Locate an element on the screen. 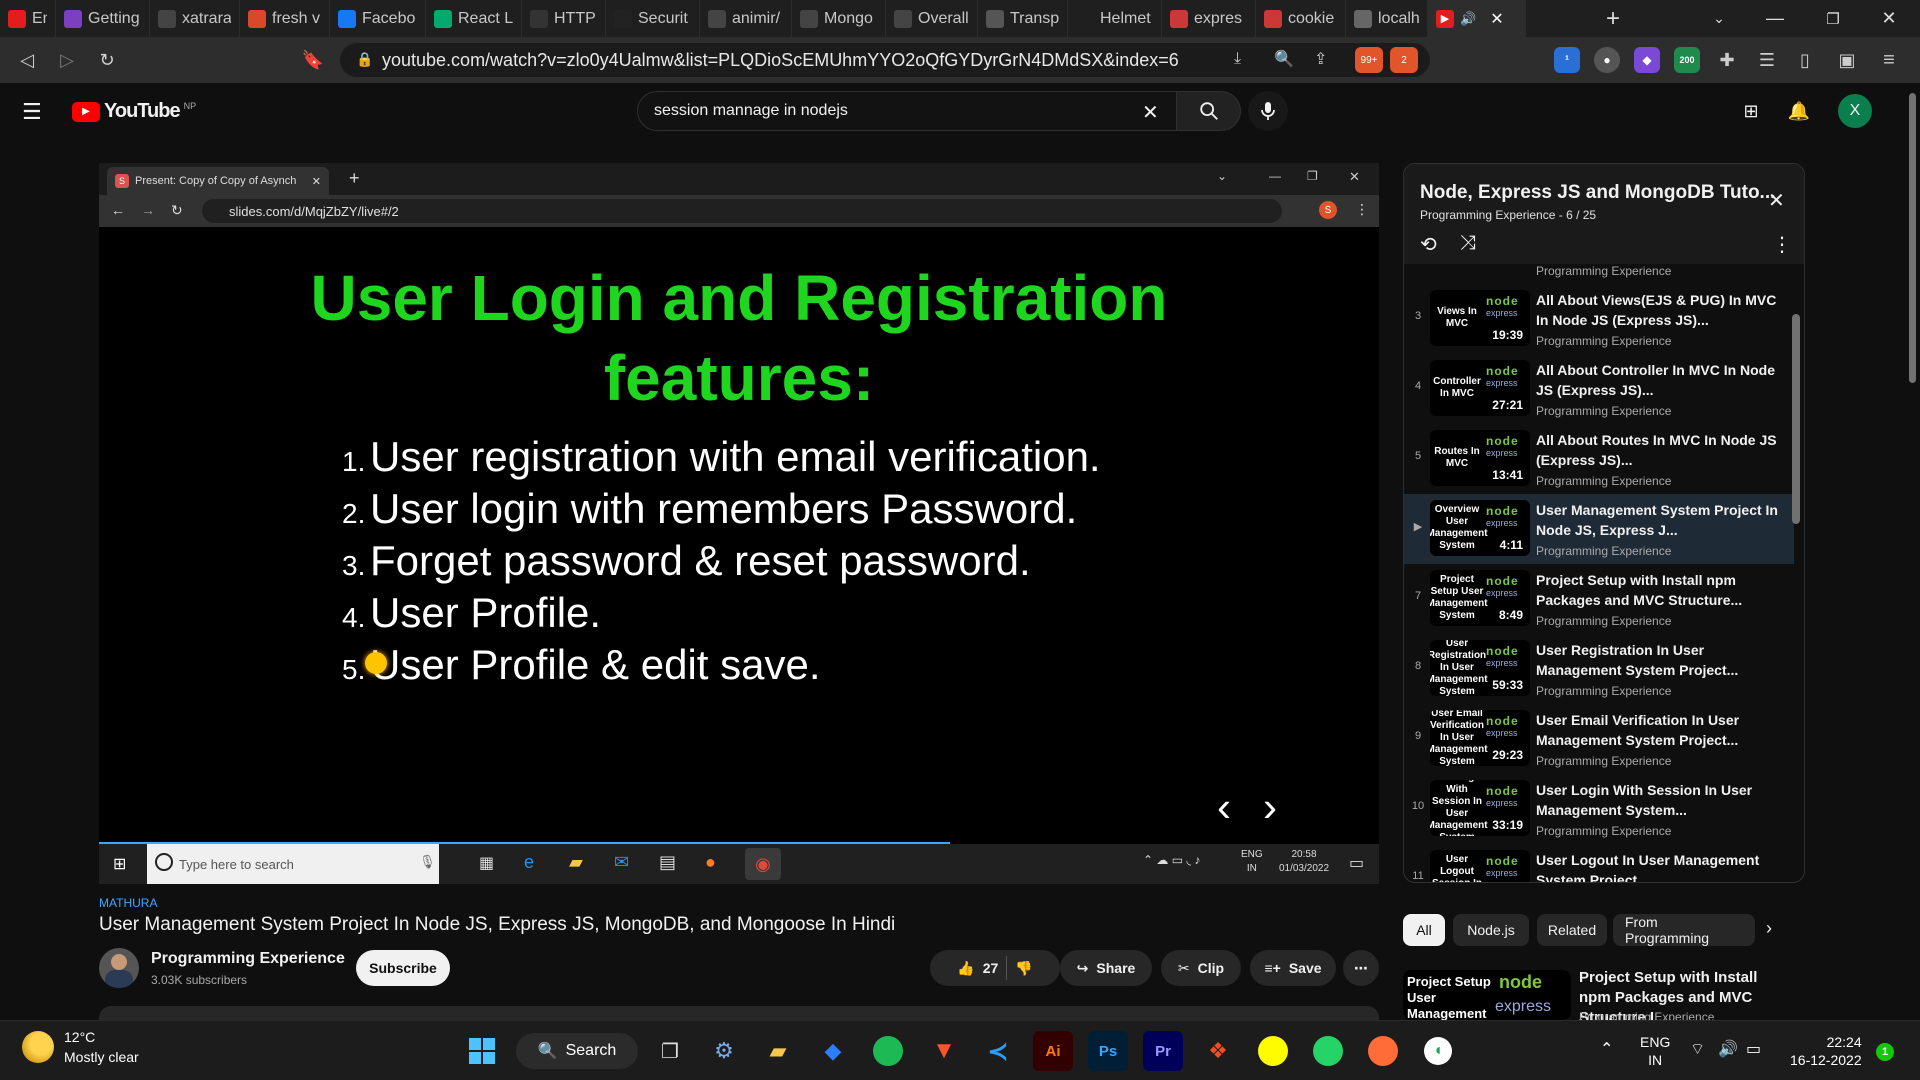  weather-moon-icon is located at coordinates (38, 1047).